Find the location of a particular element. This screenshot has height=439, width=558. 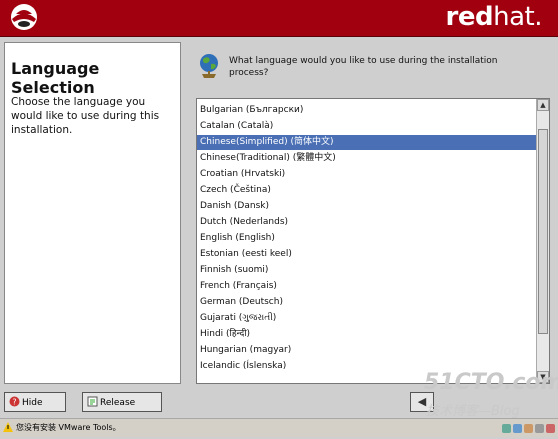

language-option: Dutch (Nederlands) is located at coordinates (367, 222).